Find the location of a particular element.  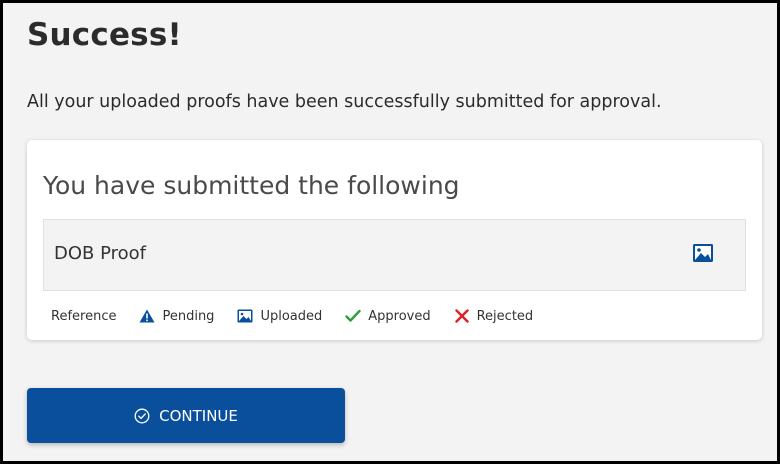

legend-label: Rejected is located at coordinates (505, 316).